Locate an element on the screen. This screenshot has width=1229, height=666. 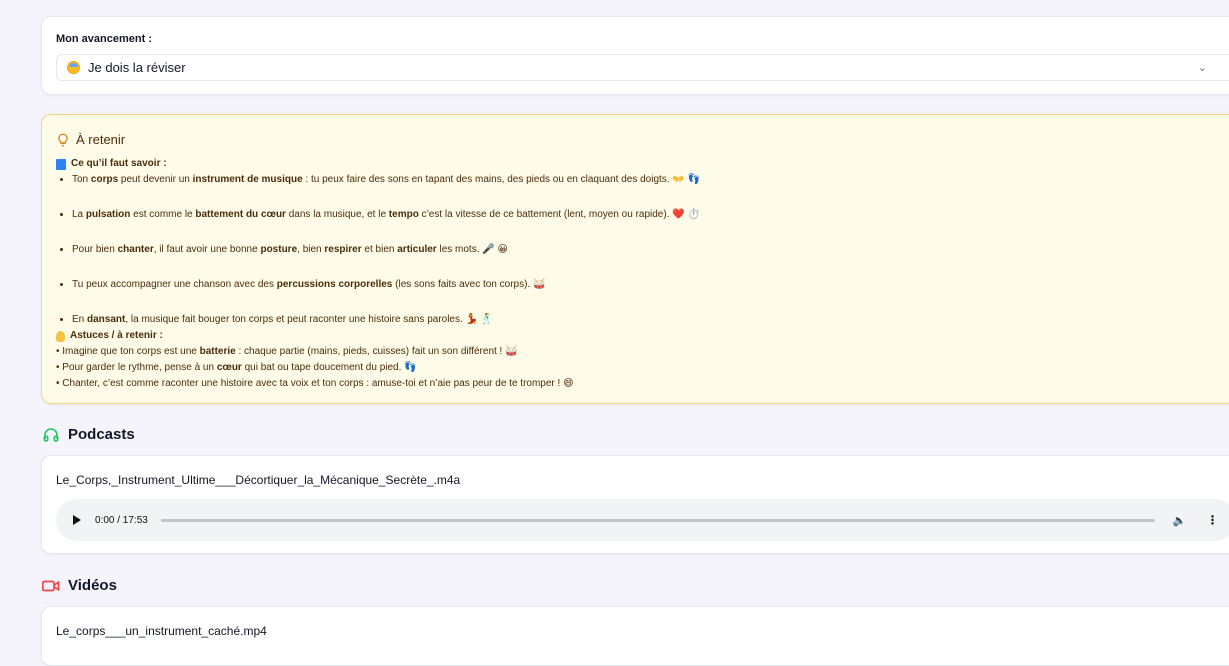
text-segment: et bien is located at coordinates (379, 249).